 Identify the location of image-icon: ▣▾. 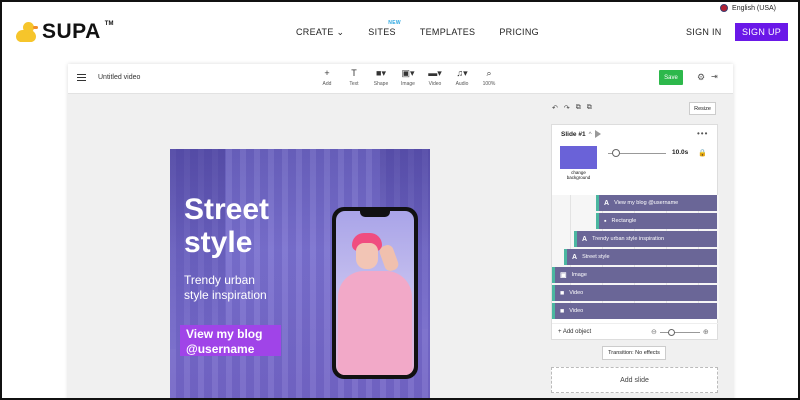
(408, 73).